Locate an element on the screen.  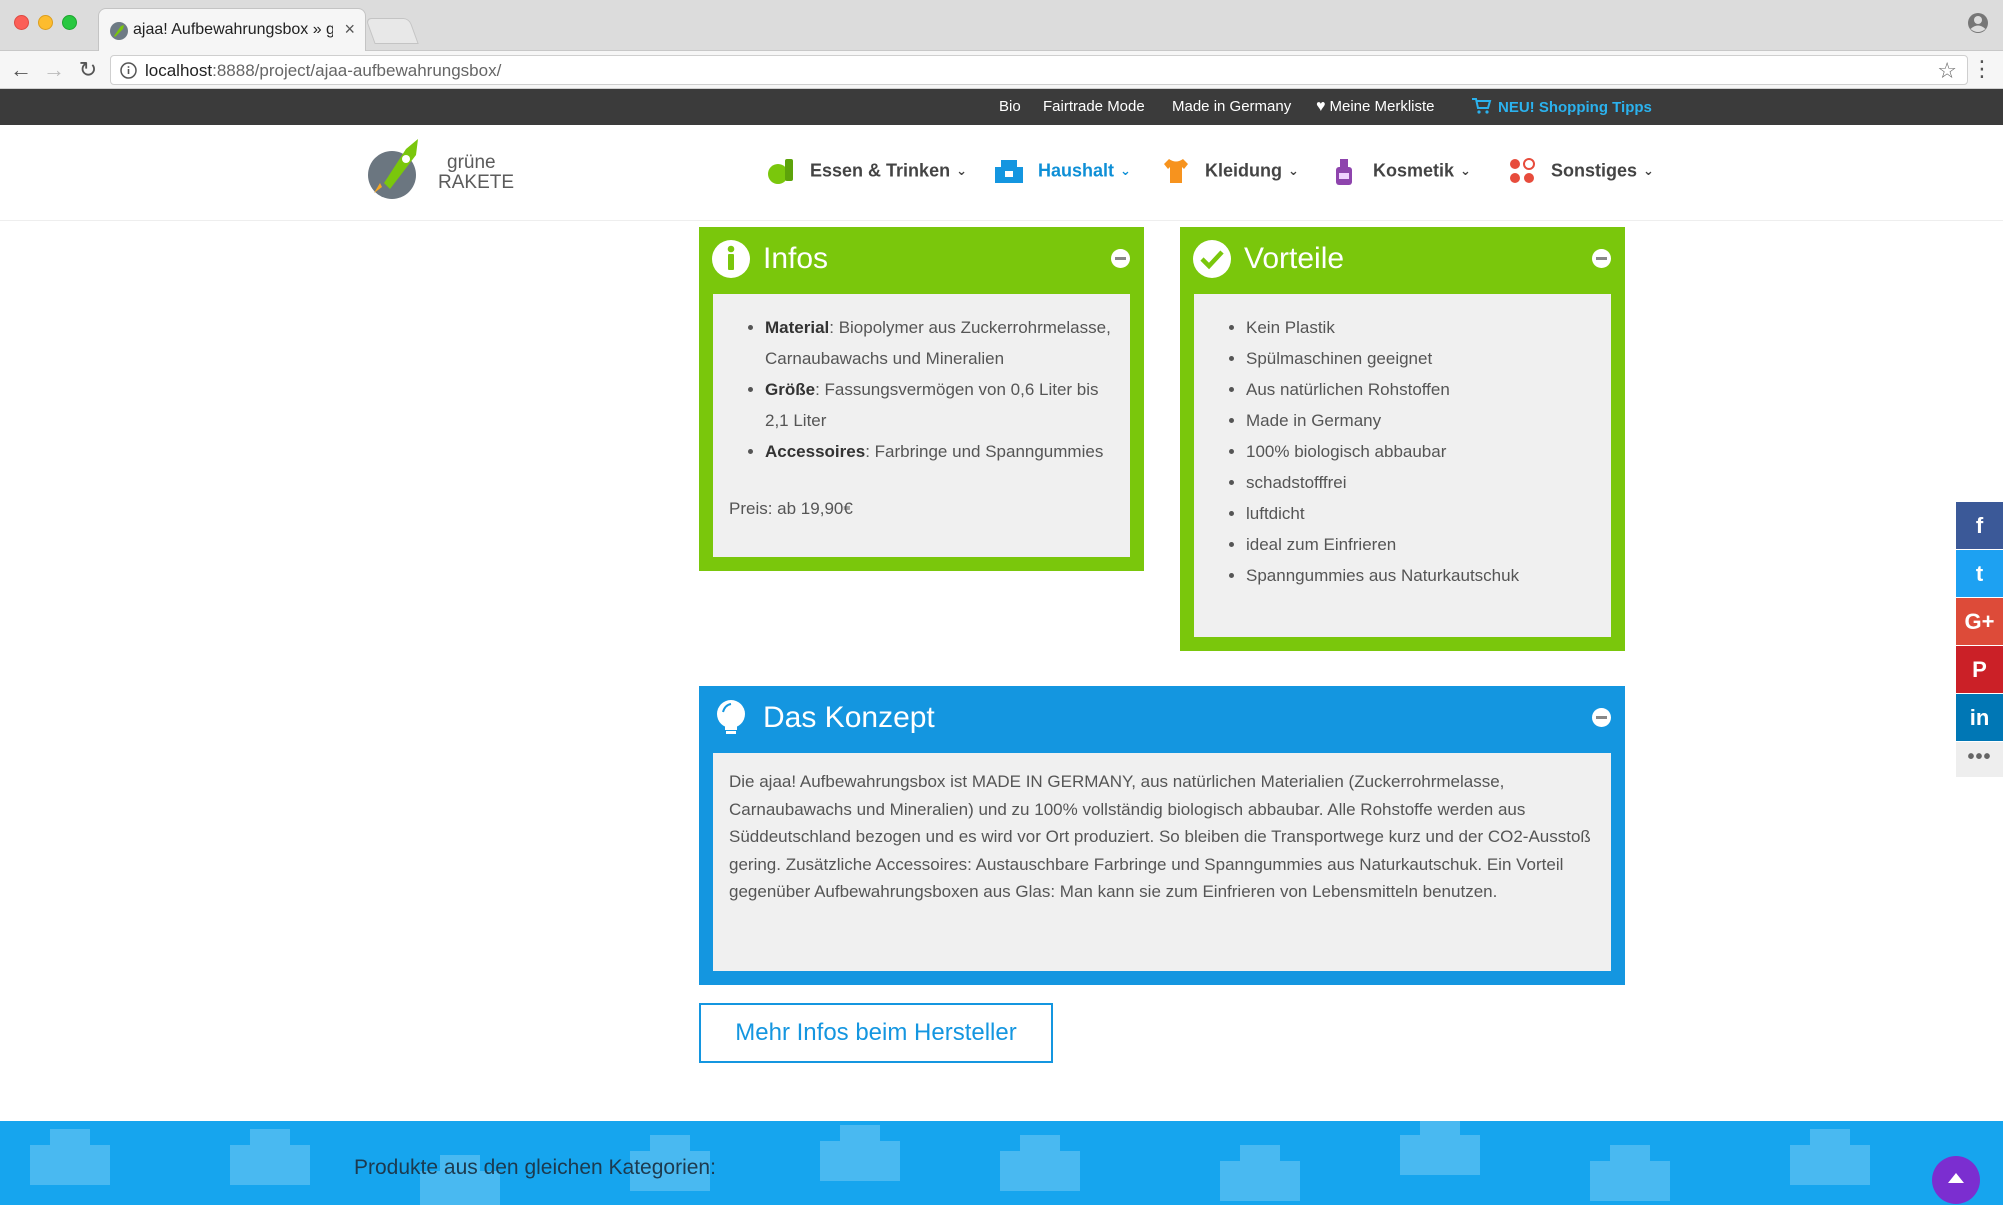
nav-item-kleidung: Kleidung ⌄ is located at coordinates (1229, 172).